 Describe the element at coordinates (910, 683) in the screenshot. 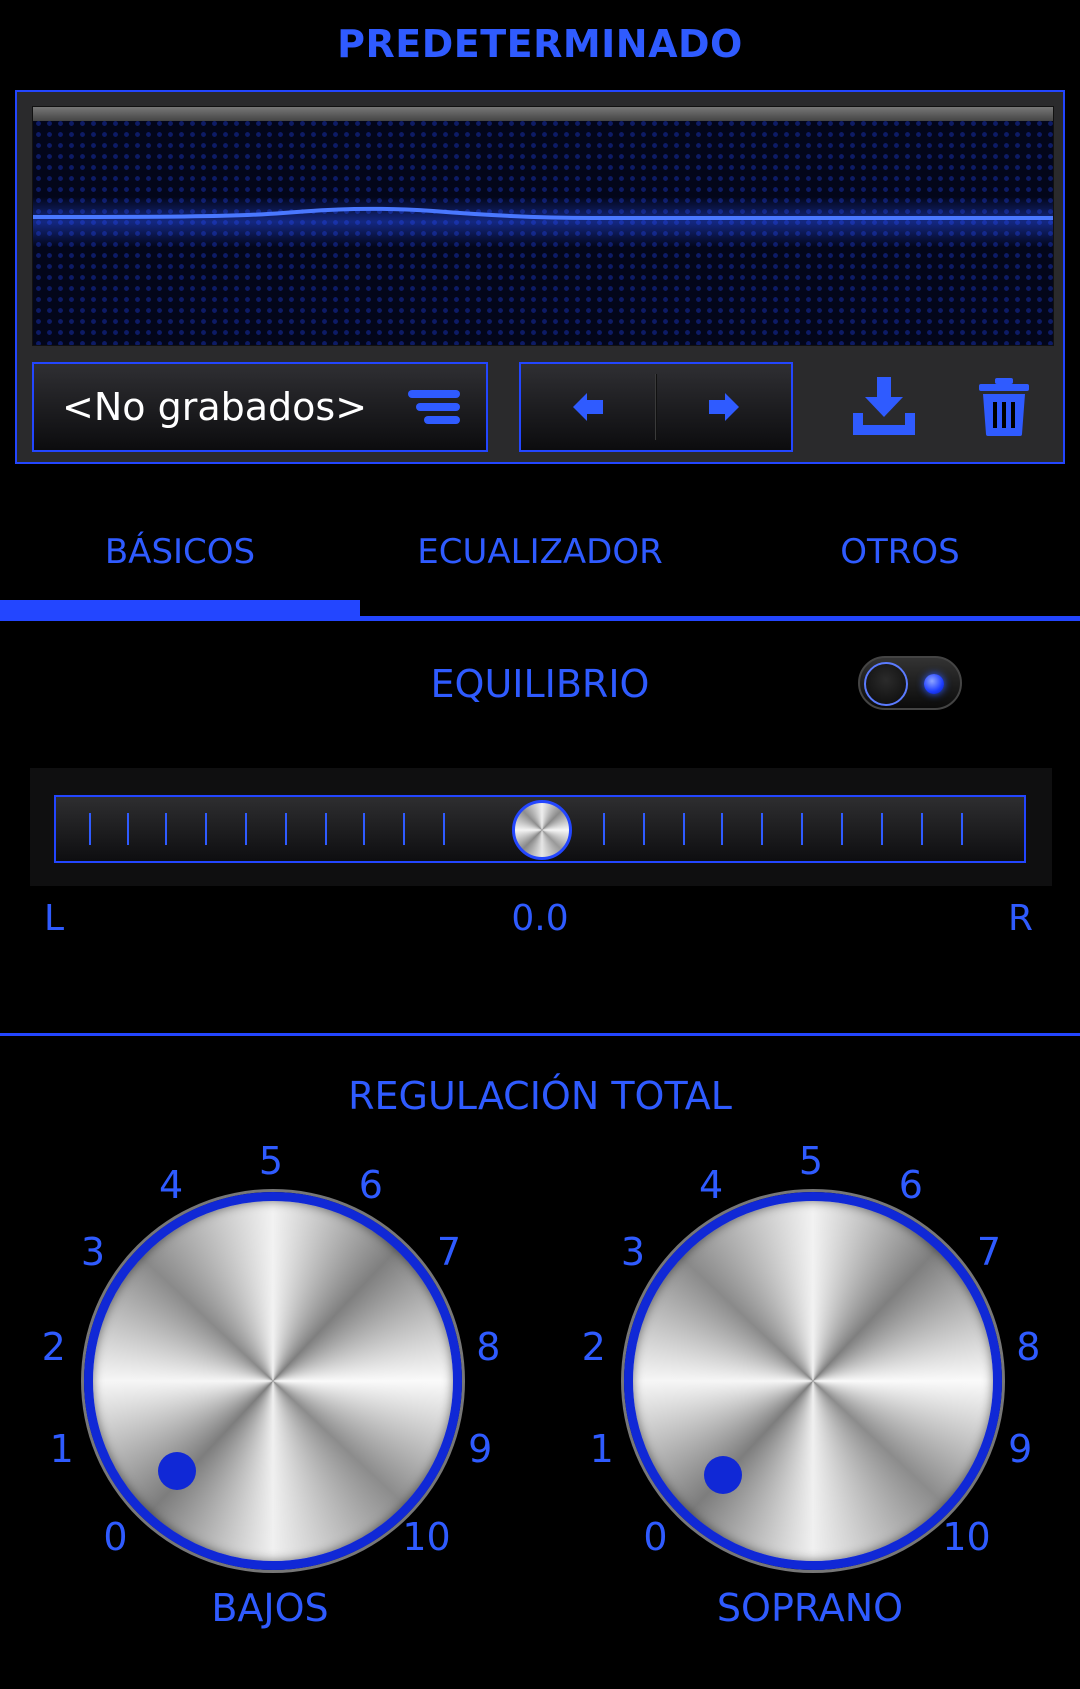

I see `balance-toggle` at that location.